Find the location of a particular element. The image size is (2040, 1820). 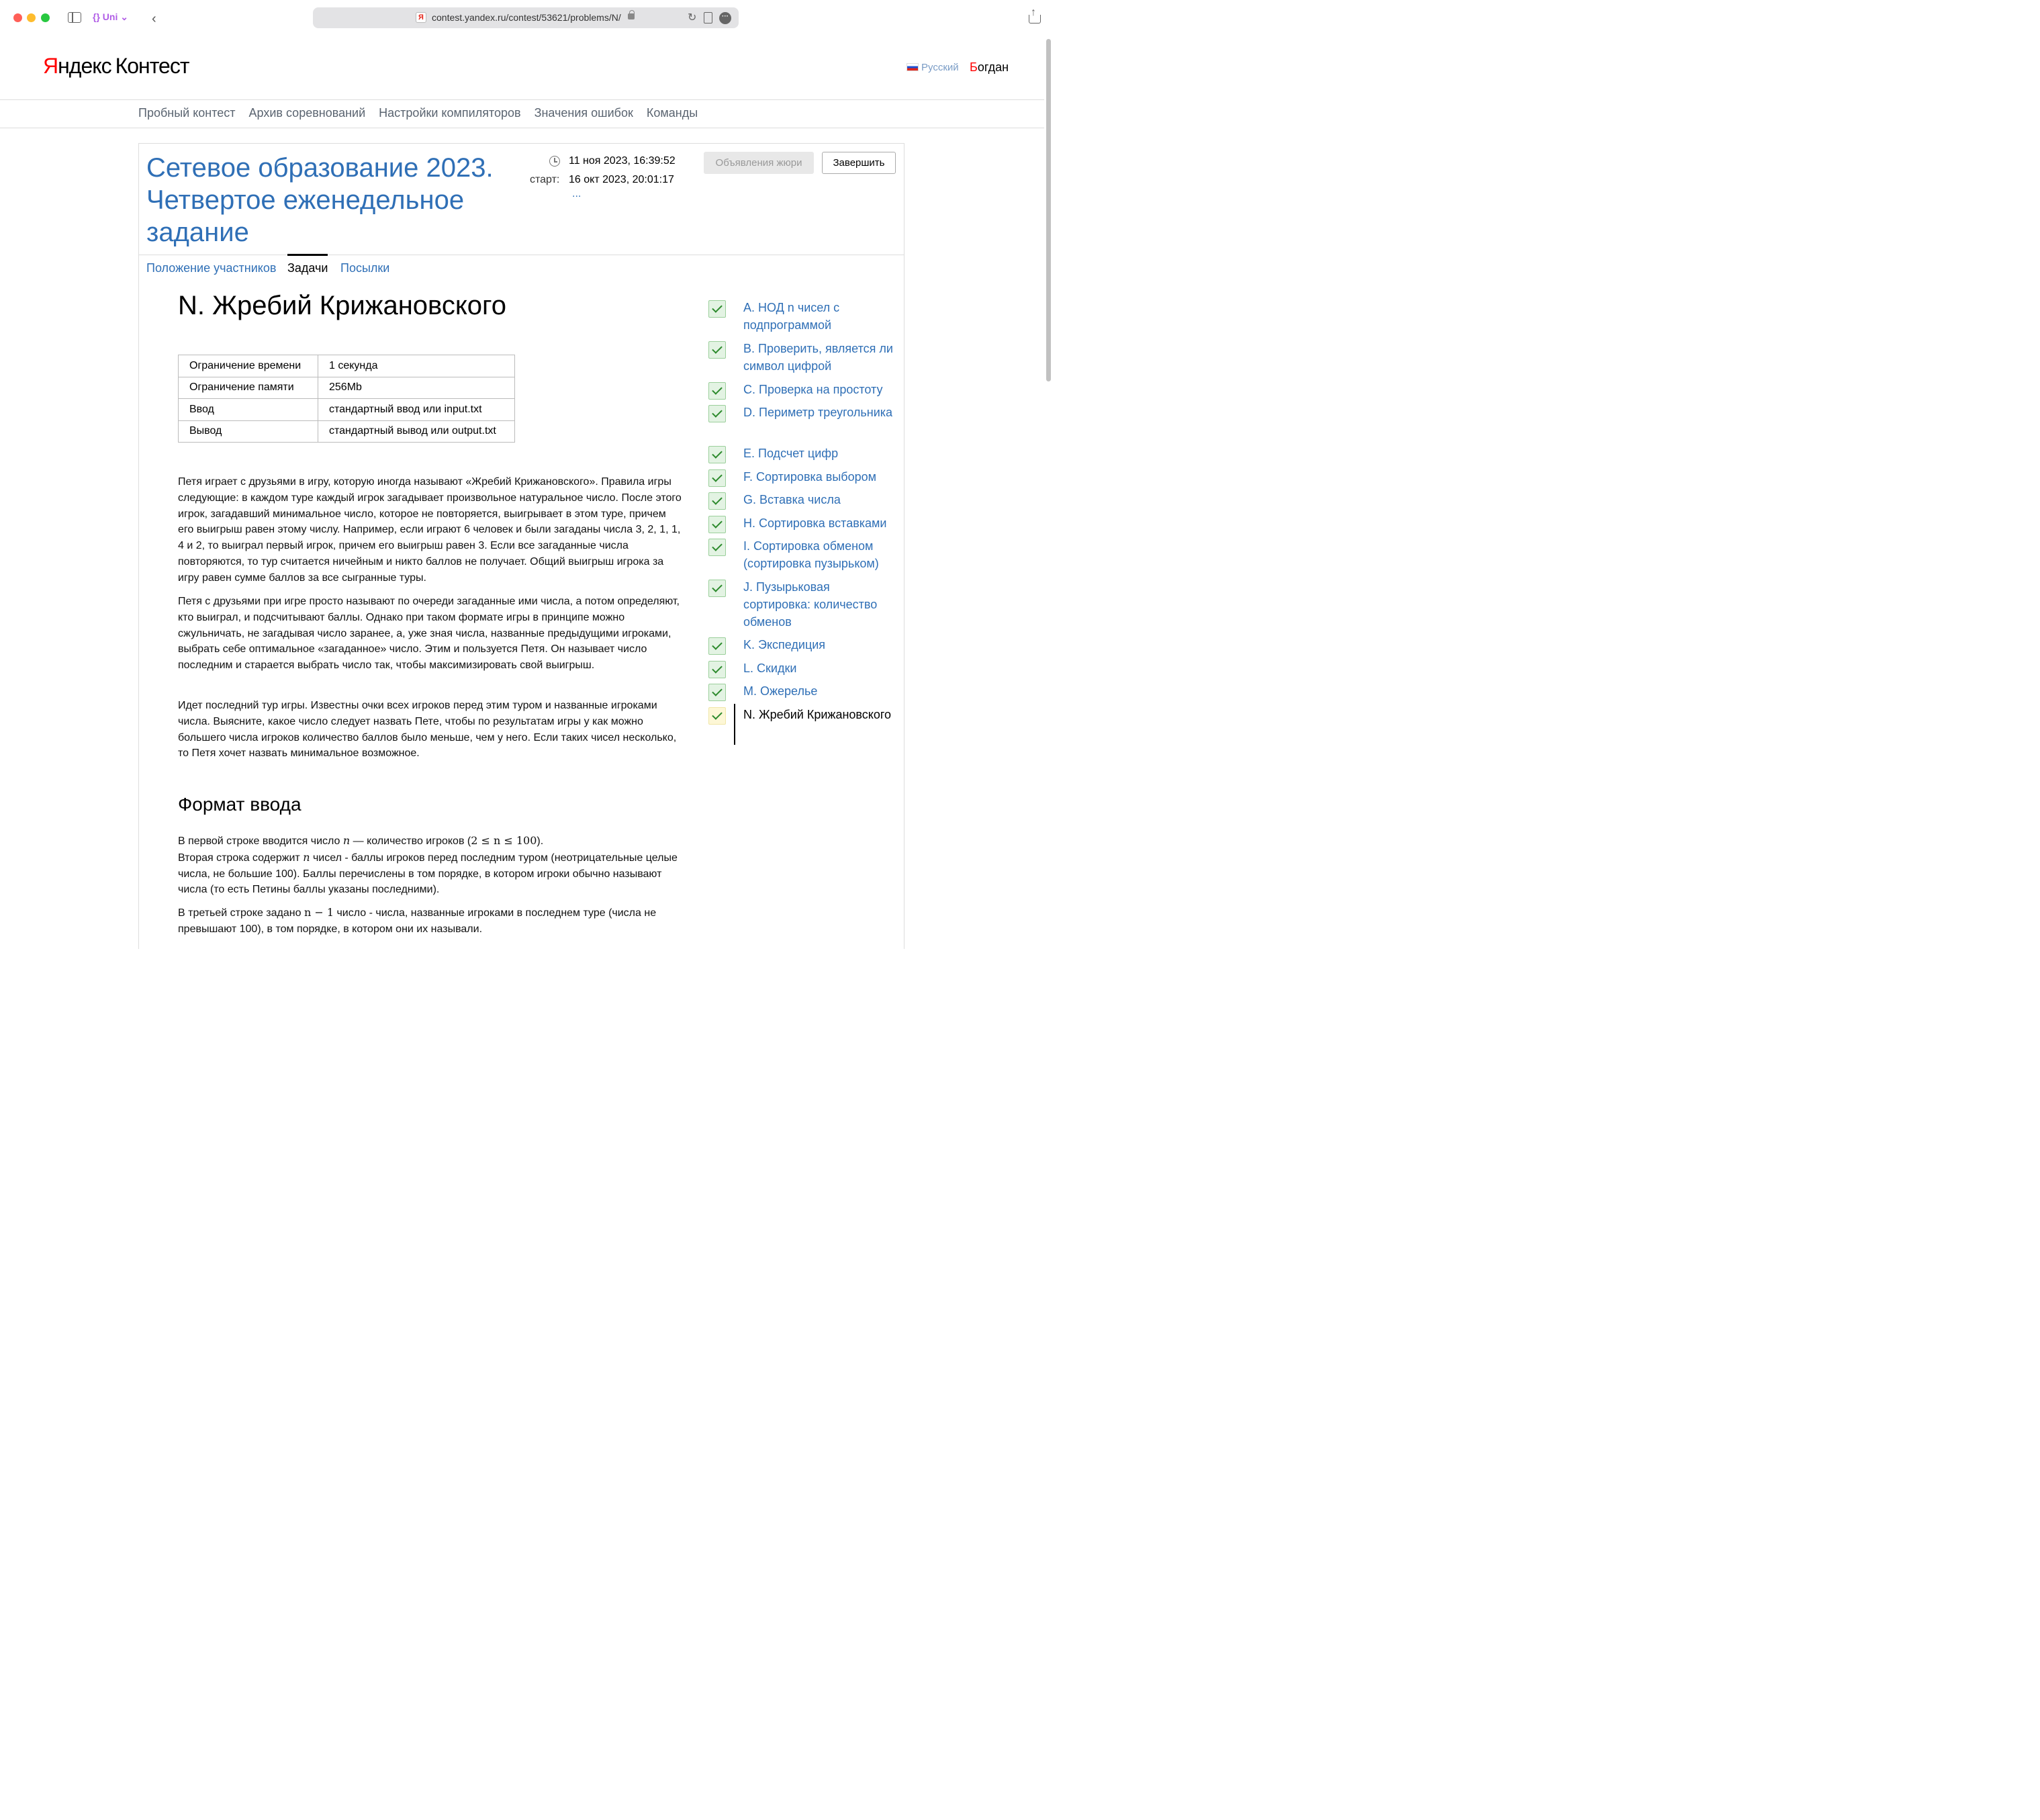

clock-icon is located at coordinates (554, 162).